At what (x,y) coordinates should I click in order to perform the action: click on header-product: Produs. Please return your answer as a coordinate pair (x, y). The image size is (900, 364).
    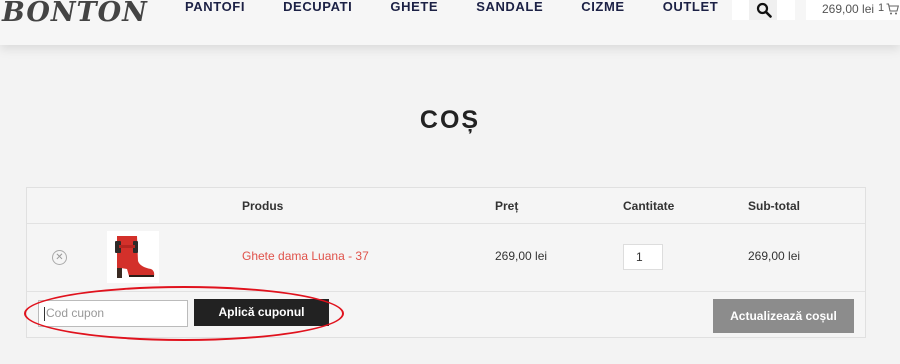
    Looking at the image, I should click on (263, 206).